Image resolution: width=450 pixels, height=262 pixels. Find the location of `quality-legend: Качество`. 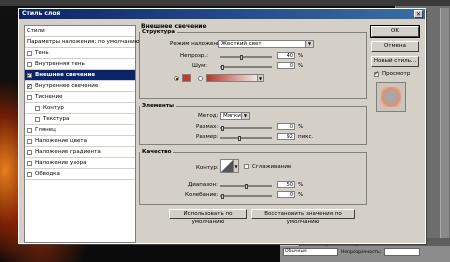

quality-legend: Качество is located at coordinates (157, 152).